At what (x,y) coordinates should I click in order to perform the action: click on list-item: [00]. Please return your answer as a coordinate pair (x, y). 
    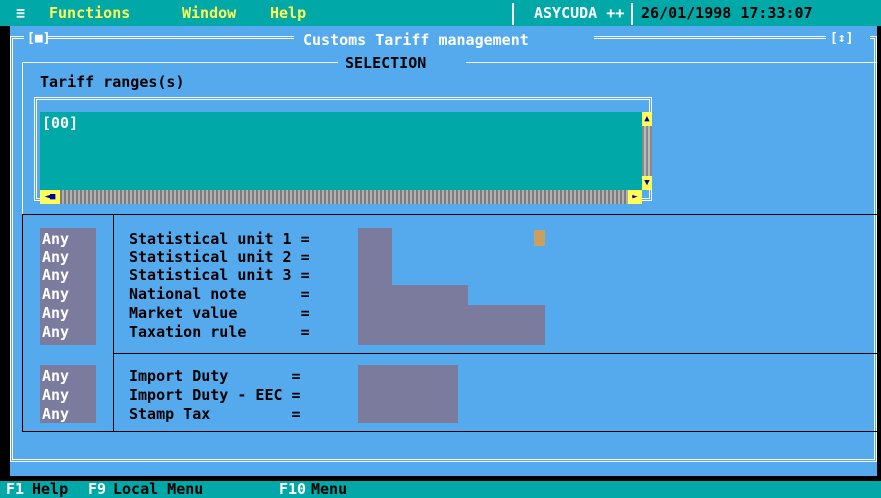
    Looking at the image, I should click on (60, 123).